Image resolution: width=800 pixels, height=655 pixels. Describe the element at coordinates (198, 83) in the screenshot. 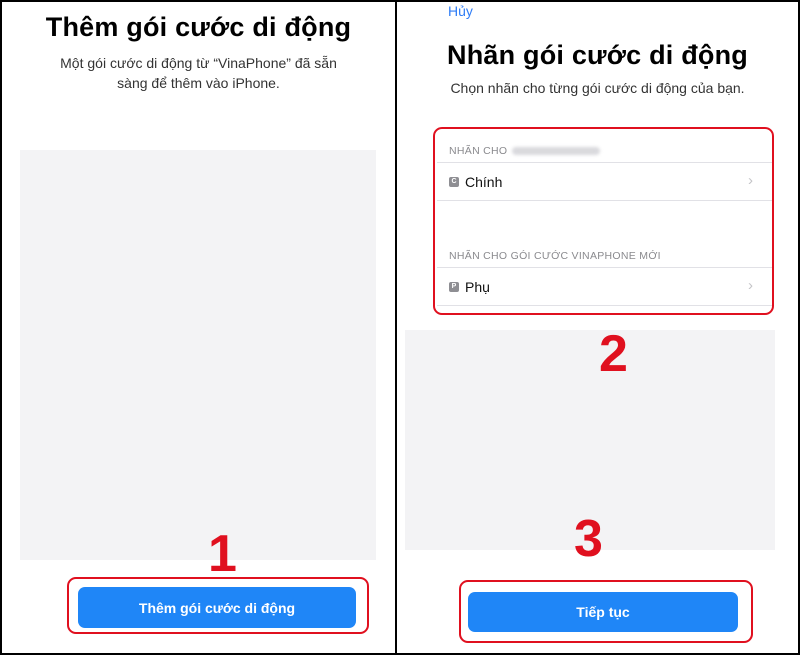

I see `subtitle-line-2: sàng để thêm vào iPhone.` at that location.